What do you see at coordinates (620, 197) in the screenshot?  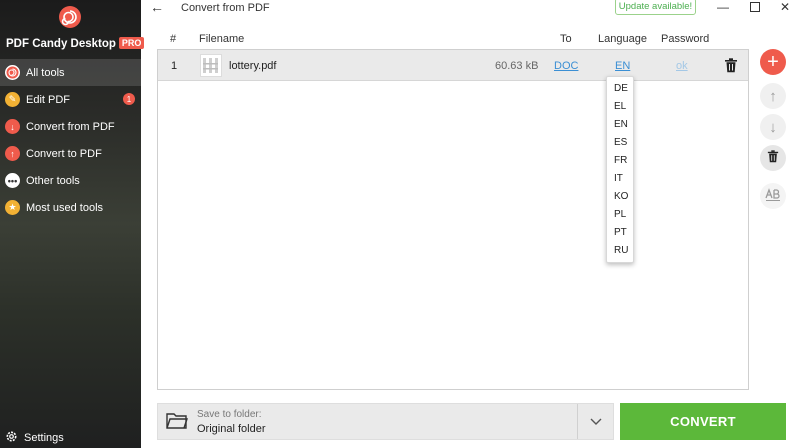 I see `language-option: KO` at bounding box center [620, 197].